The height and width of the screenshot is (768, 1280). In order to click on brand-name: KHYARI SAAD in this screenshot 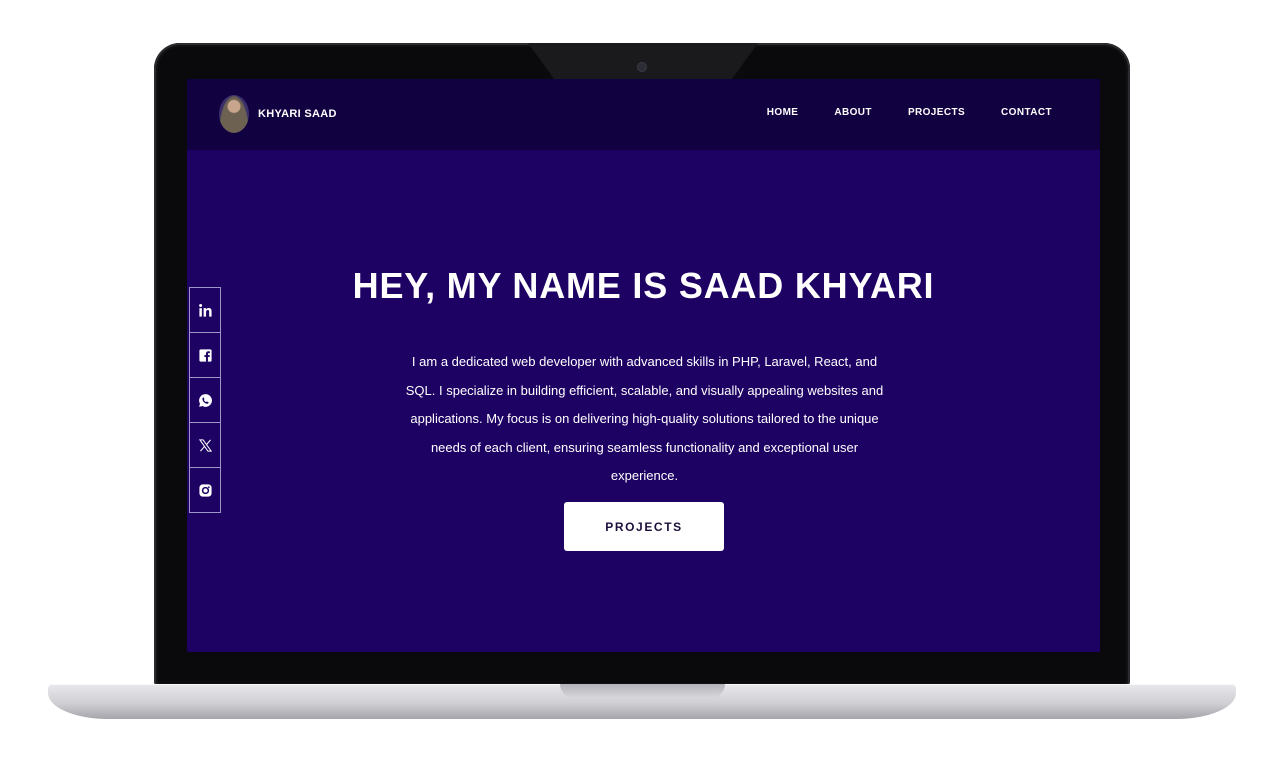, I will do `click(297, 114)`.